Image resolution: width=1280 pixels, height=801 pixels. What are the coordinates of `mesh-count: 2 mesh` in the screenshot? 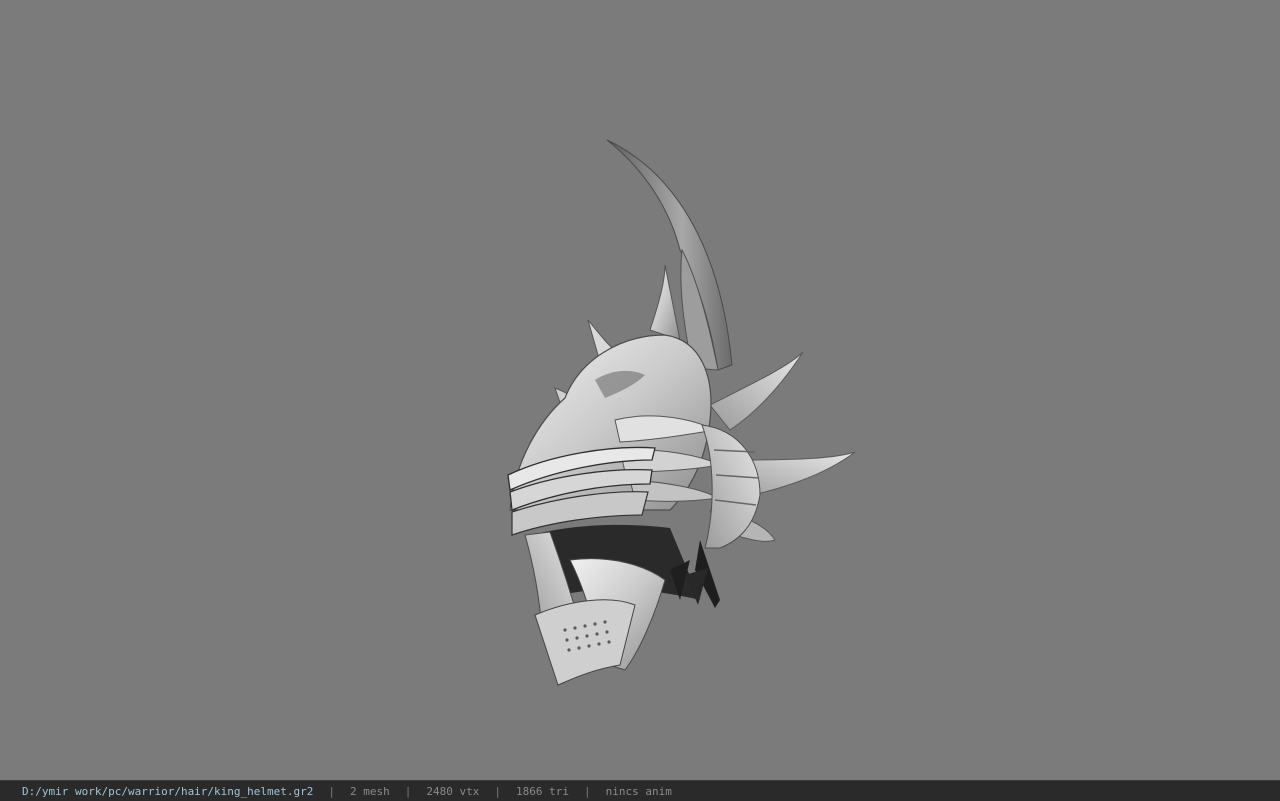 It's located at (370, 791).